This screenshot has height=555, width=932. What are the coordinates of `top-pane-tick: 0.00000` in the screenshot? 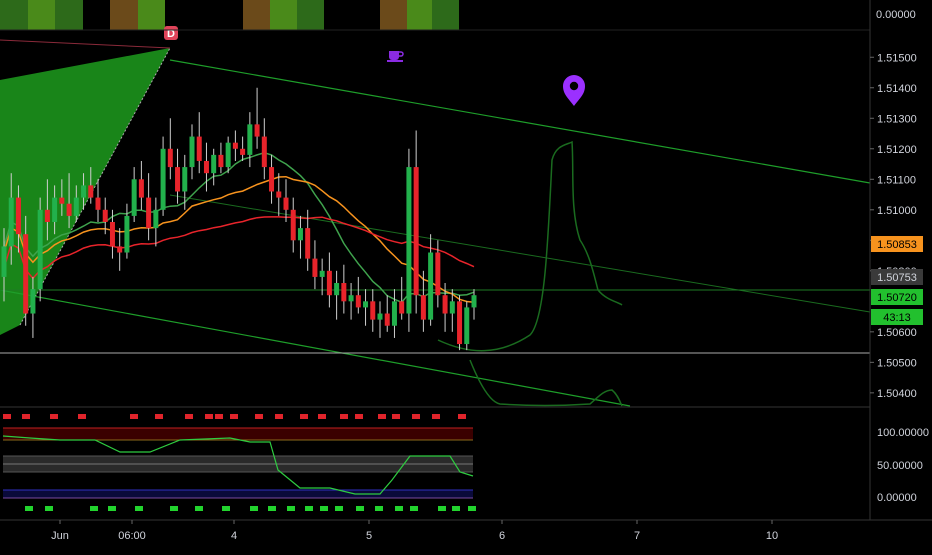 It's located at (896, 15).